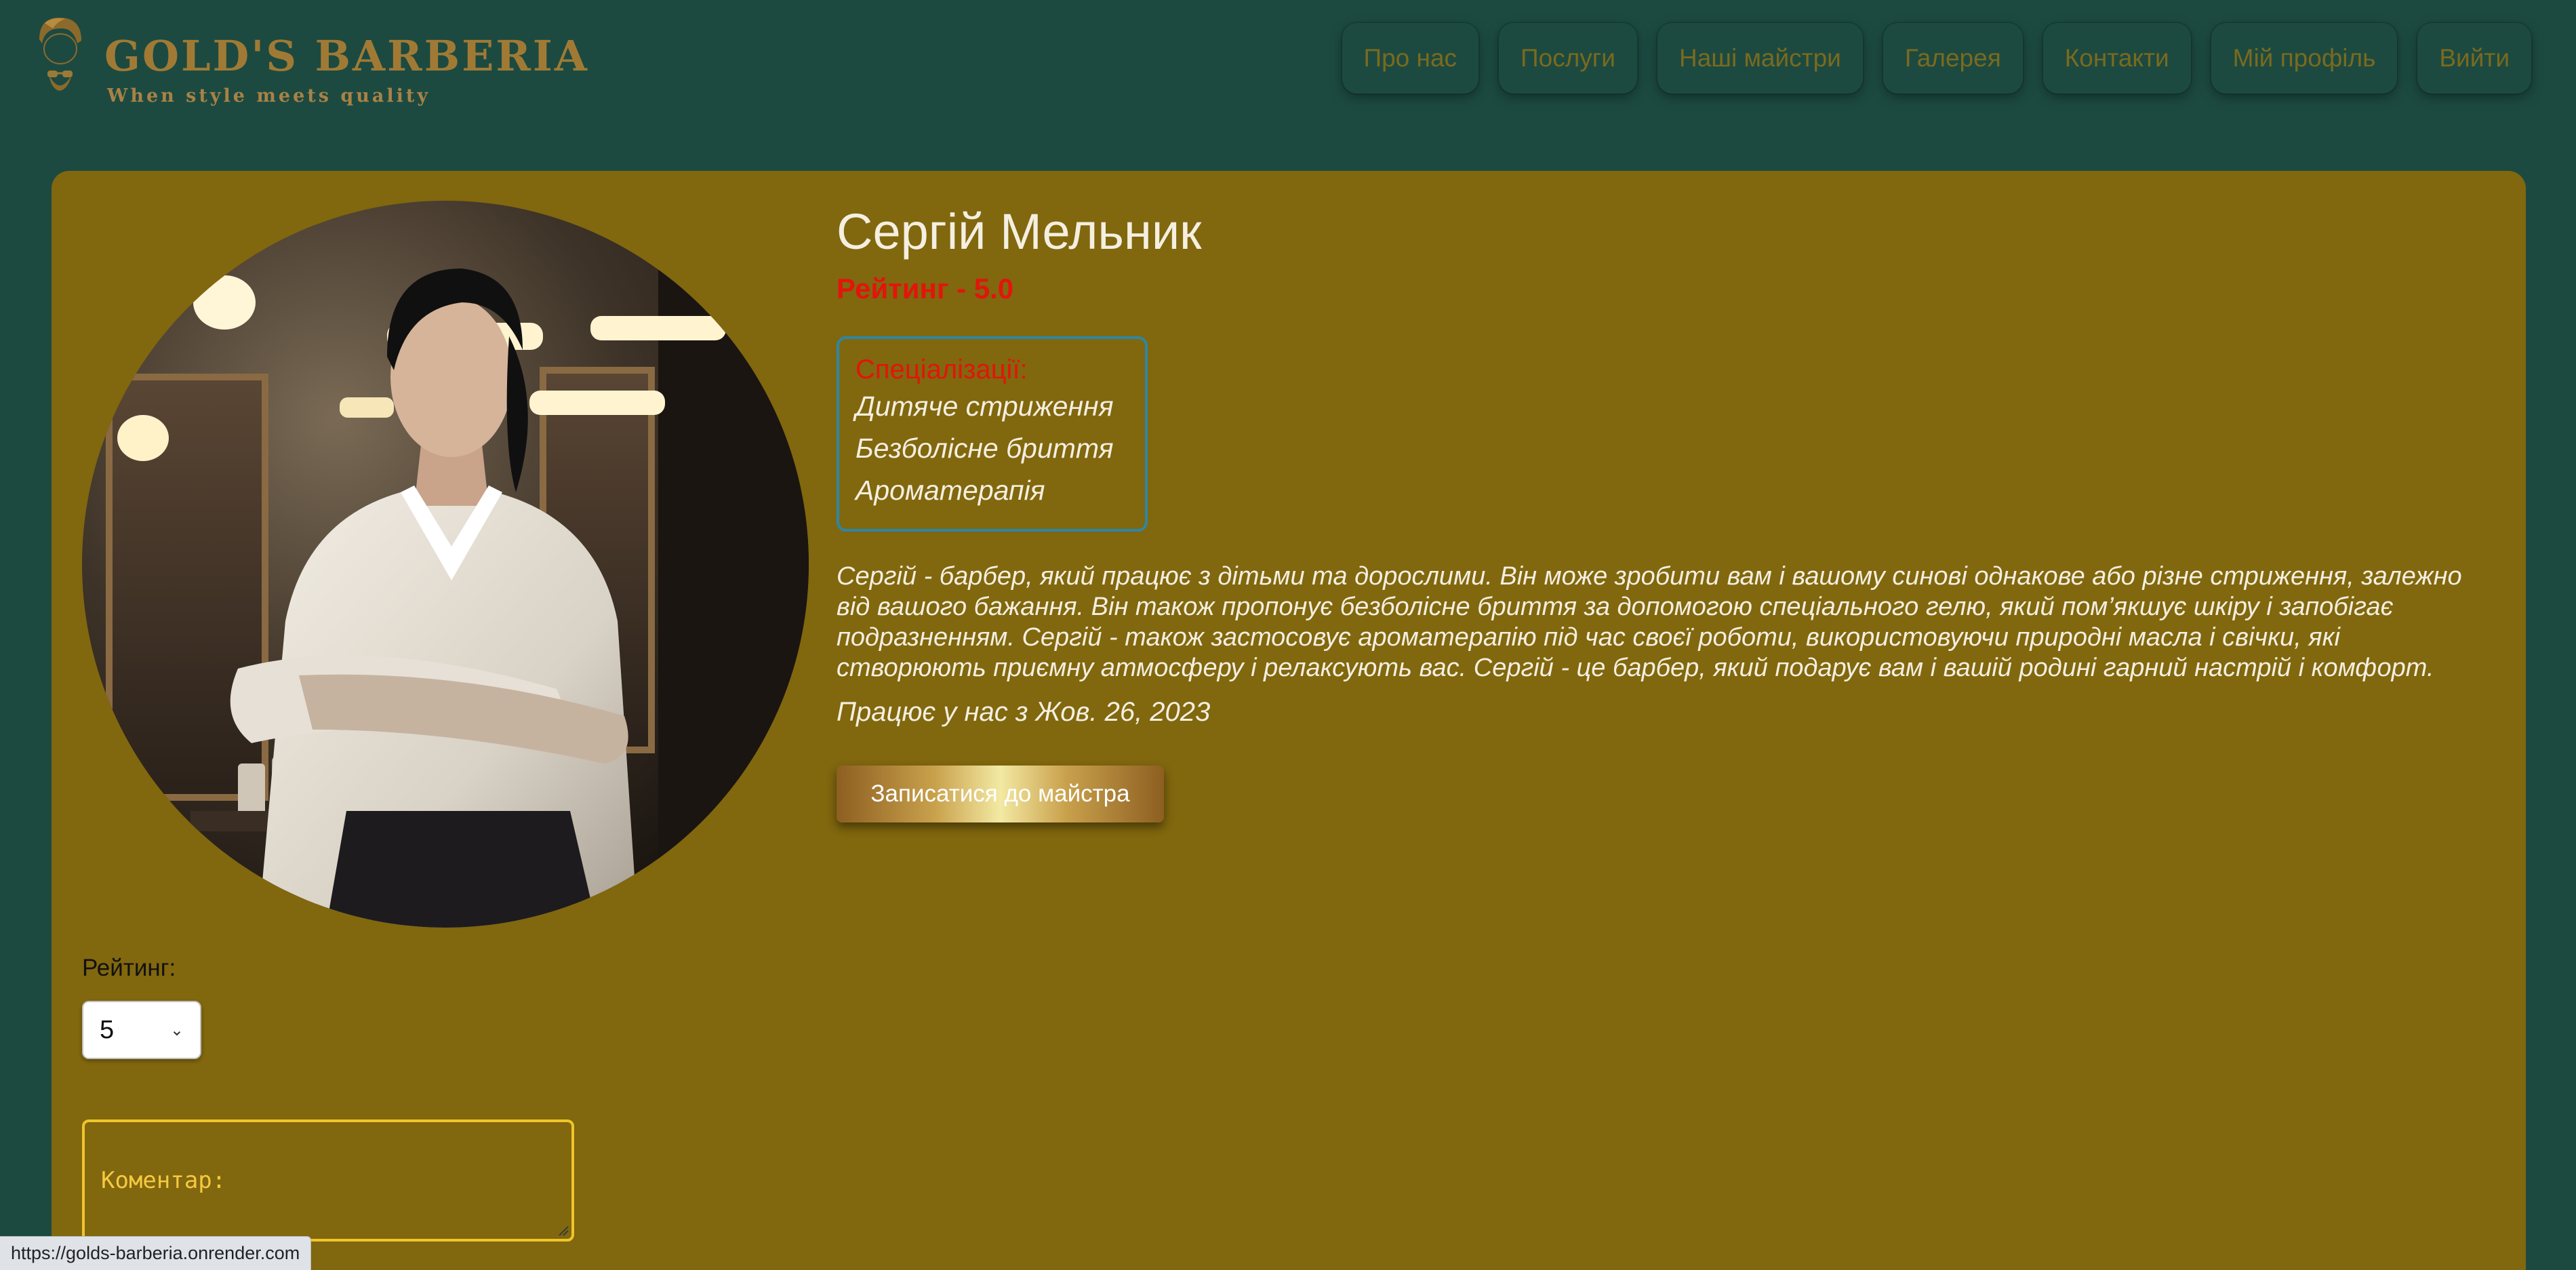 Image resolution: width=2576 pixels, height=1270 pixels. Describe the element at coordinates (129, 968) in the screenshot. I see `review-rating-label: Рейтинг:` at that location.